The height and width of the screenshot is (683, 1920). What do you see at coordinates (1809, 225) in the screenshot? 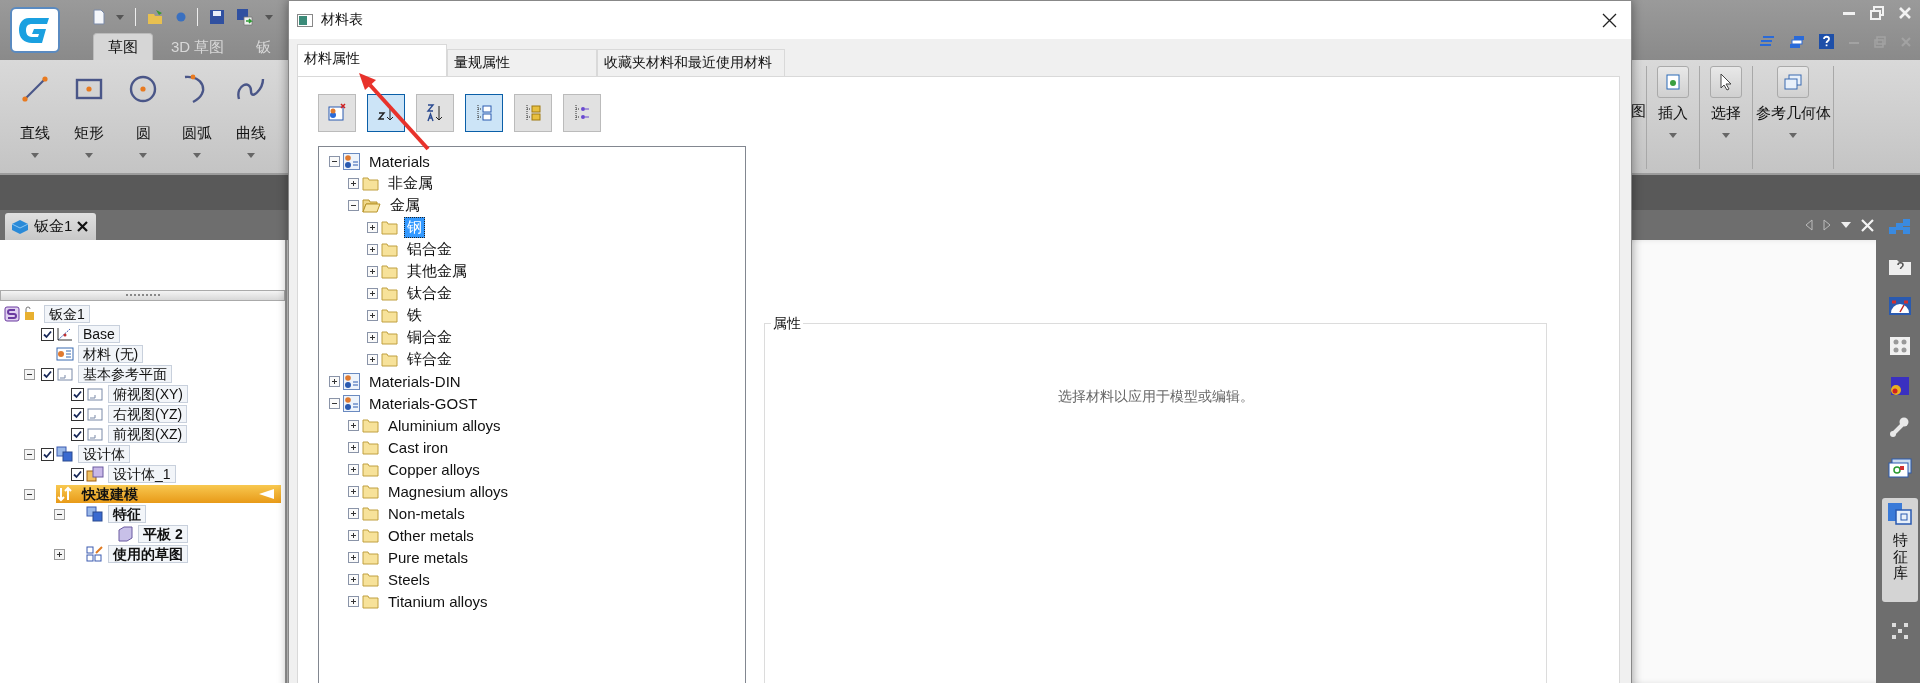
I see `previous-icon` at bounding box center [1809, 225].